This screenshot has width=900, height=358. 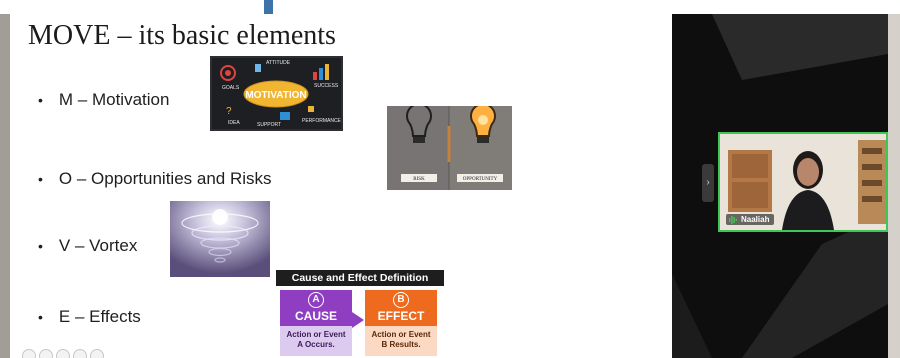 I want to click on effect-box: B EFFECT Action or Event B Results., so click(x=401, y=323).